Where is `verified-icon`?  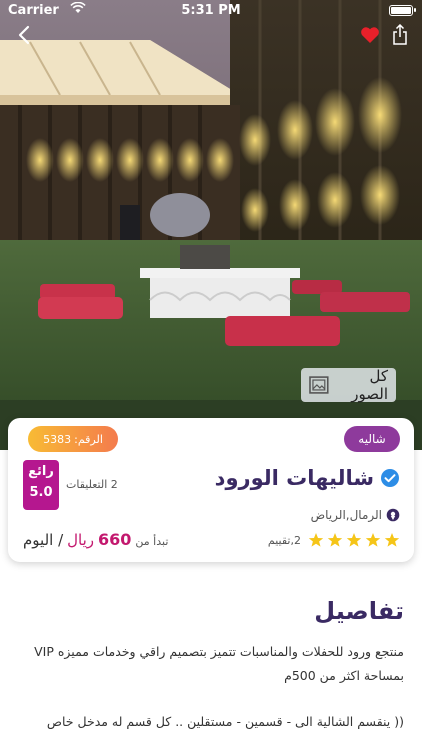
verified-icon is located at coordinates (390, 478).